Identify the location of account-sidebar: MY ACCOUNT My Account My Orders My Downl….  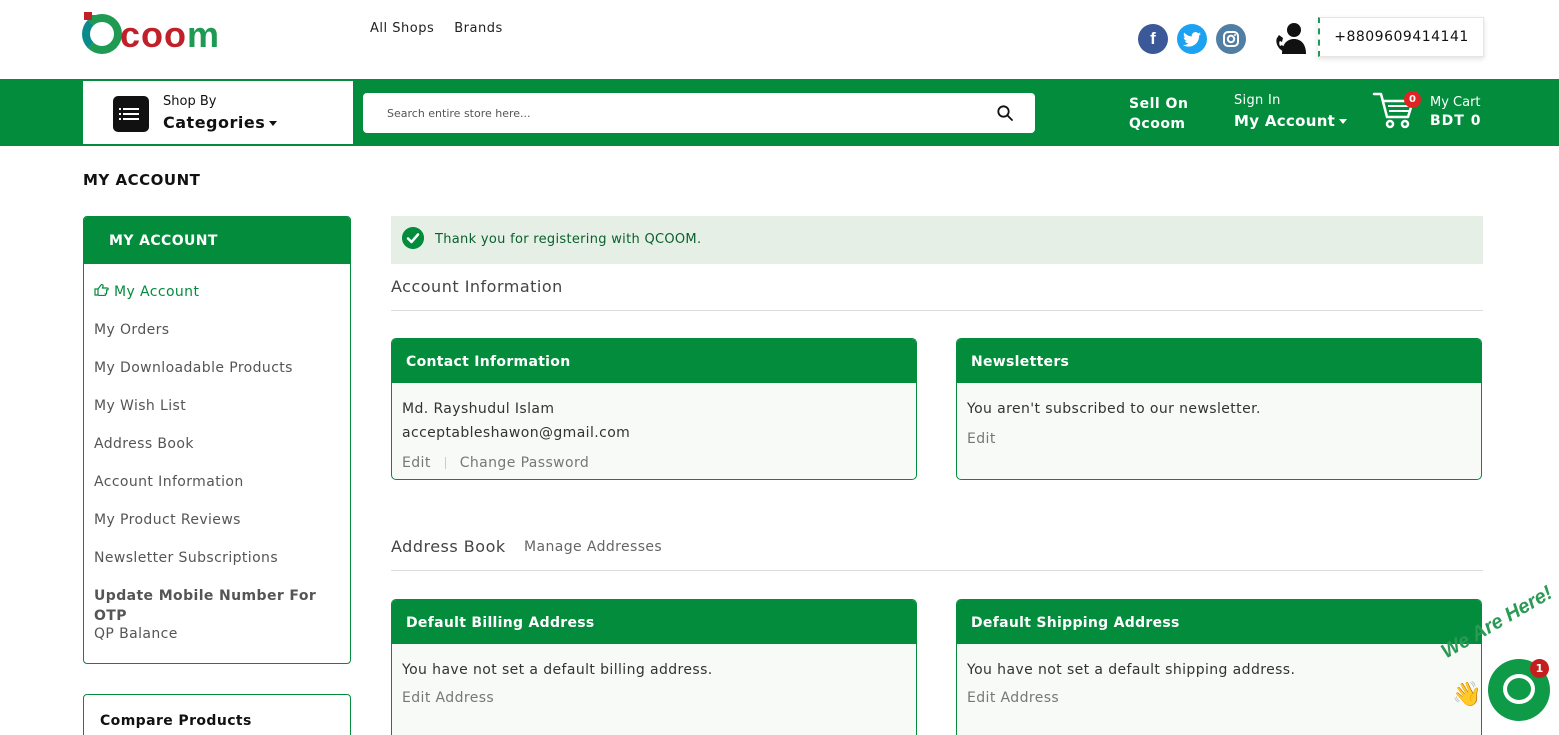
(217, 440).